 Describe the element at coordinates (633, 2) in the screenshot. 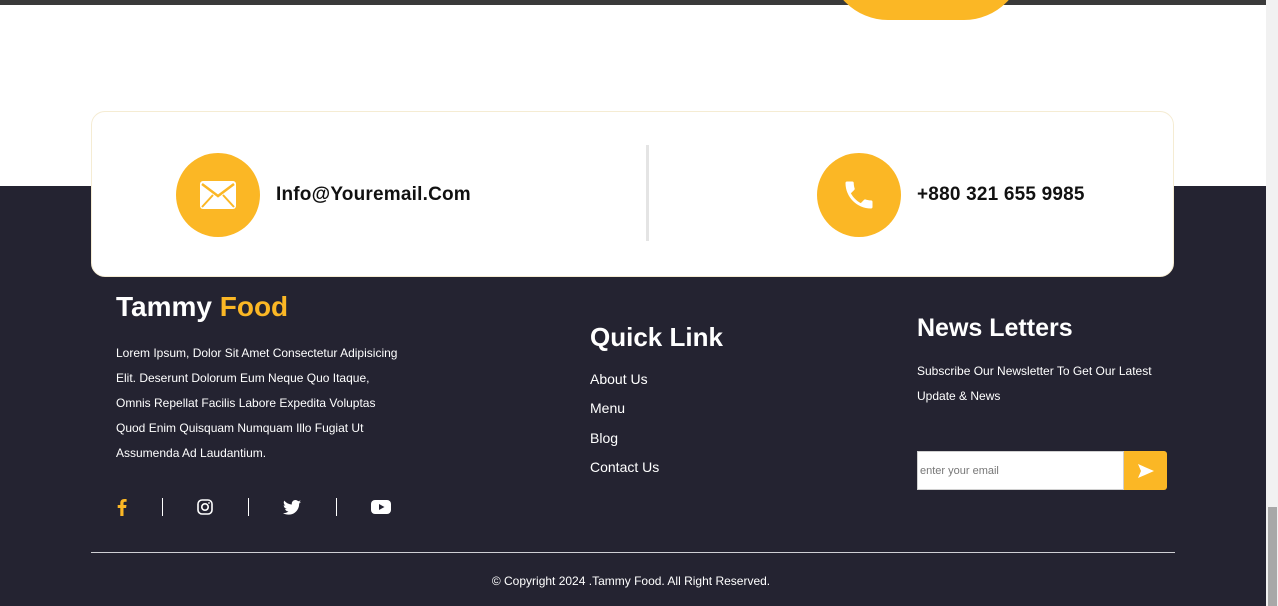

I see `top-edge-bar` at that location.